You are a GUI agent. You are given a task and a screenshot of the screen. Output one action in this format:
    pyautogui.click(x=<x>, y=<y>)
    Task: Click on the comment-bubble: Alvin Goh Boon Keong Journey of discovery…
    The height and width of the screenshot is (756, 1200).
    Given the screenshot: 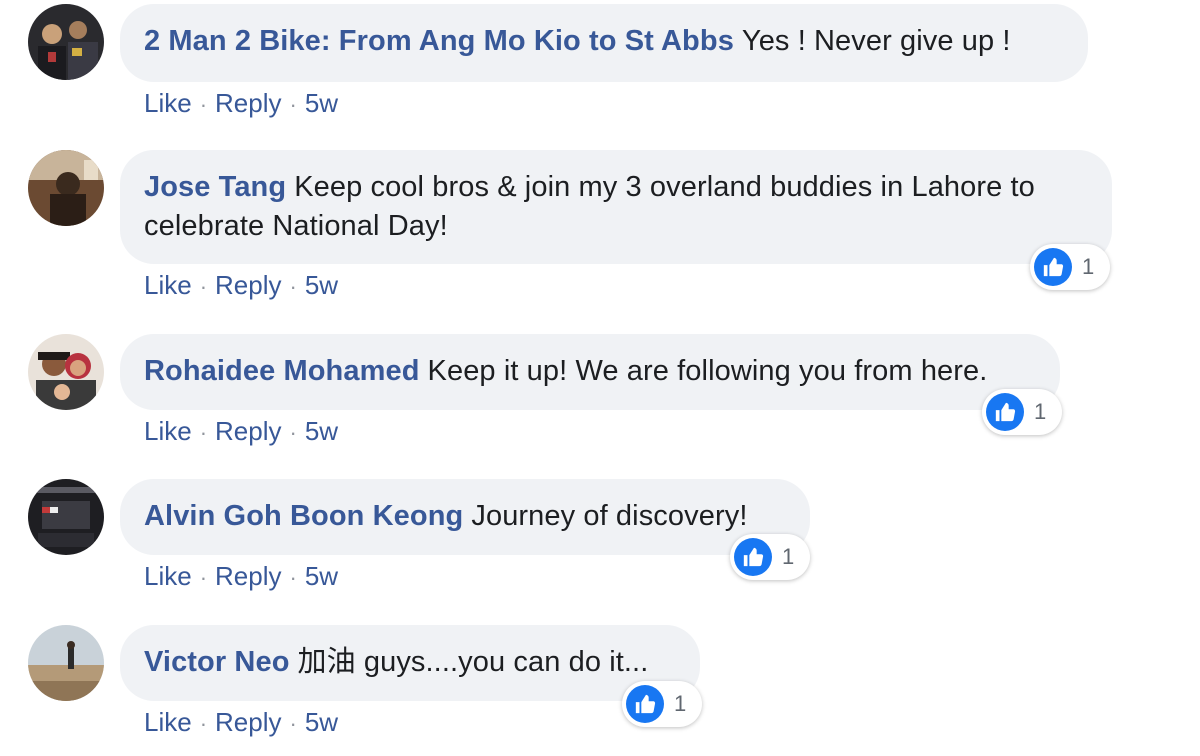 What is the action you would take?
    pyautogui.click(x=465, y=517)
    